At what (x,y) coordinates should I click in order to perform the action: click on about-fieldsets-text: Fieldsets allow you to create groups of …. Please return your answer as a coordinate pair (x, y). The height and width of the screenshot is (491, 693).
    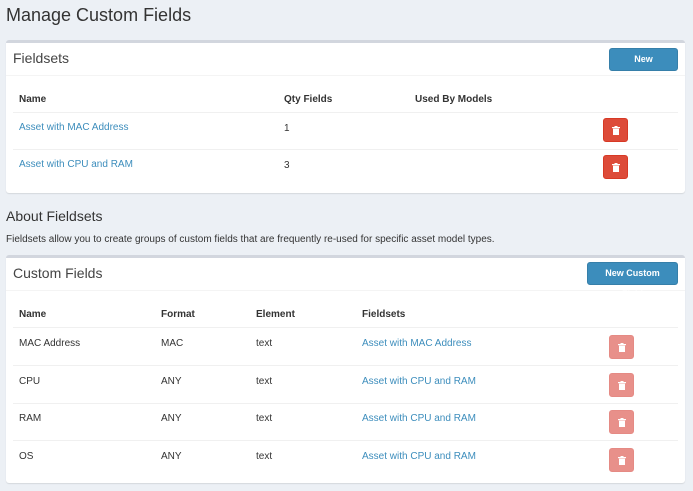
    Looking at the image, I should click on (250, 239).